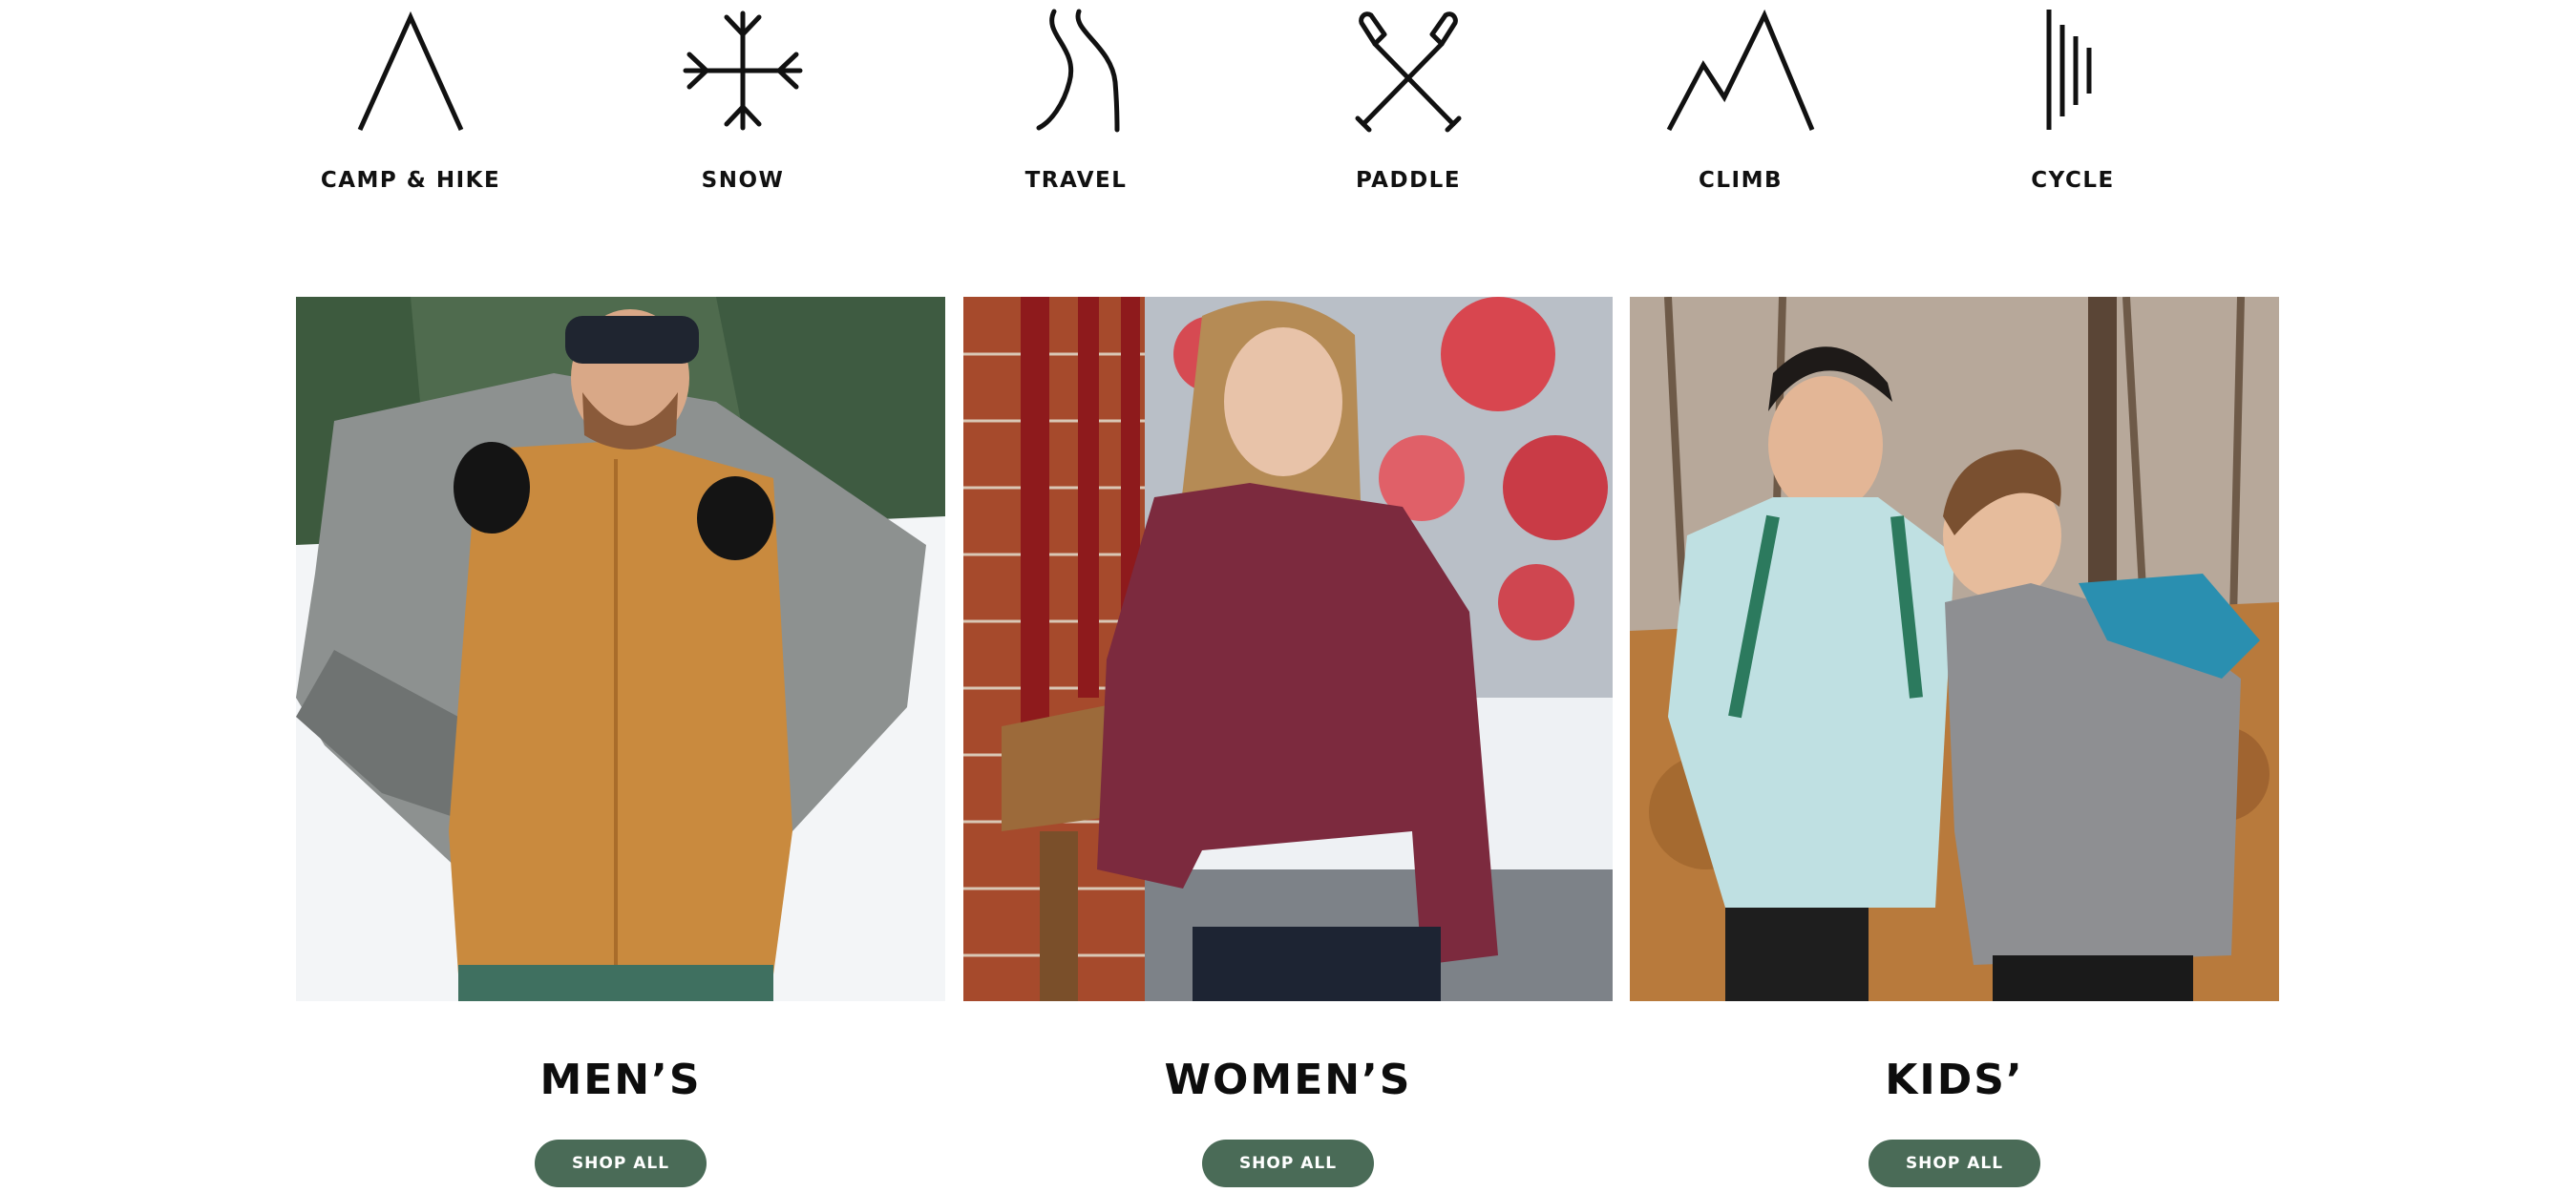 Image resolution: width=2576 pixels, height=1193 pixels. What do you see at coordinates (1740, 71) in the screenshot?
I see `mountain-peaks-icon` at bounding box center [1740, 71].